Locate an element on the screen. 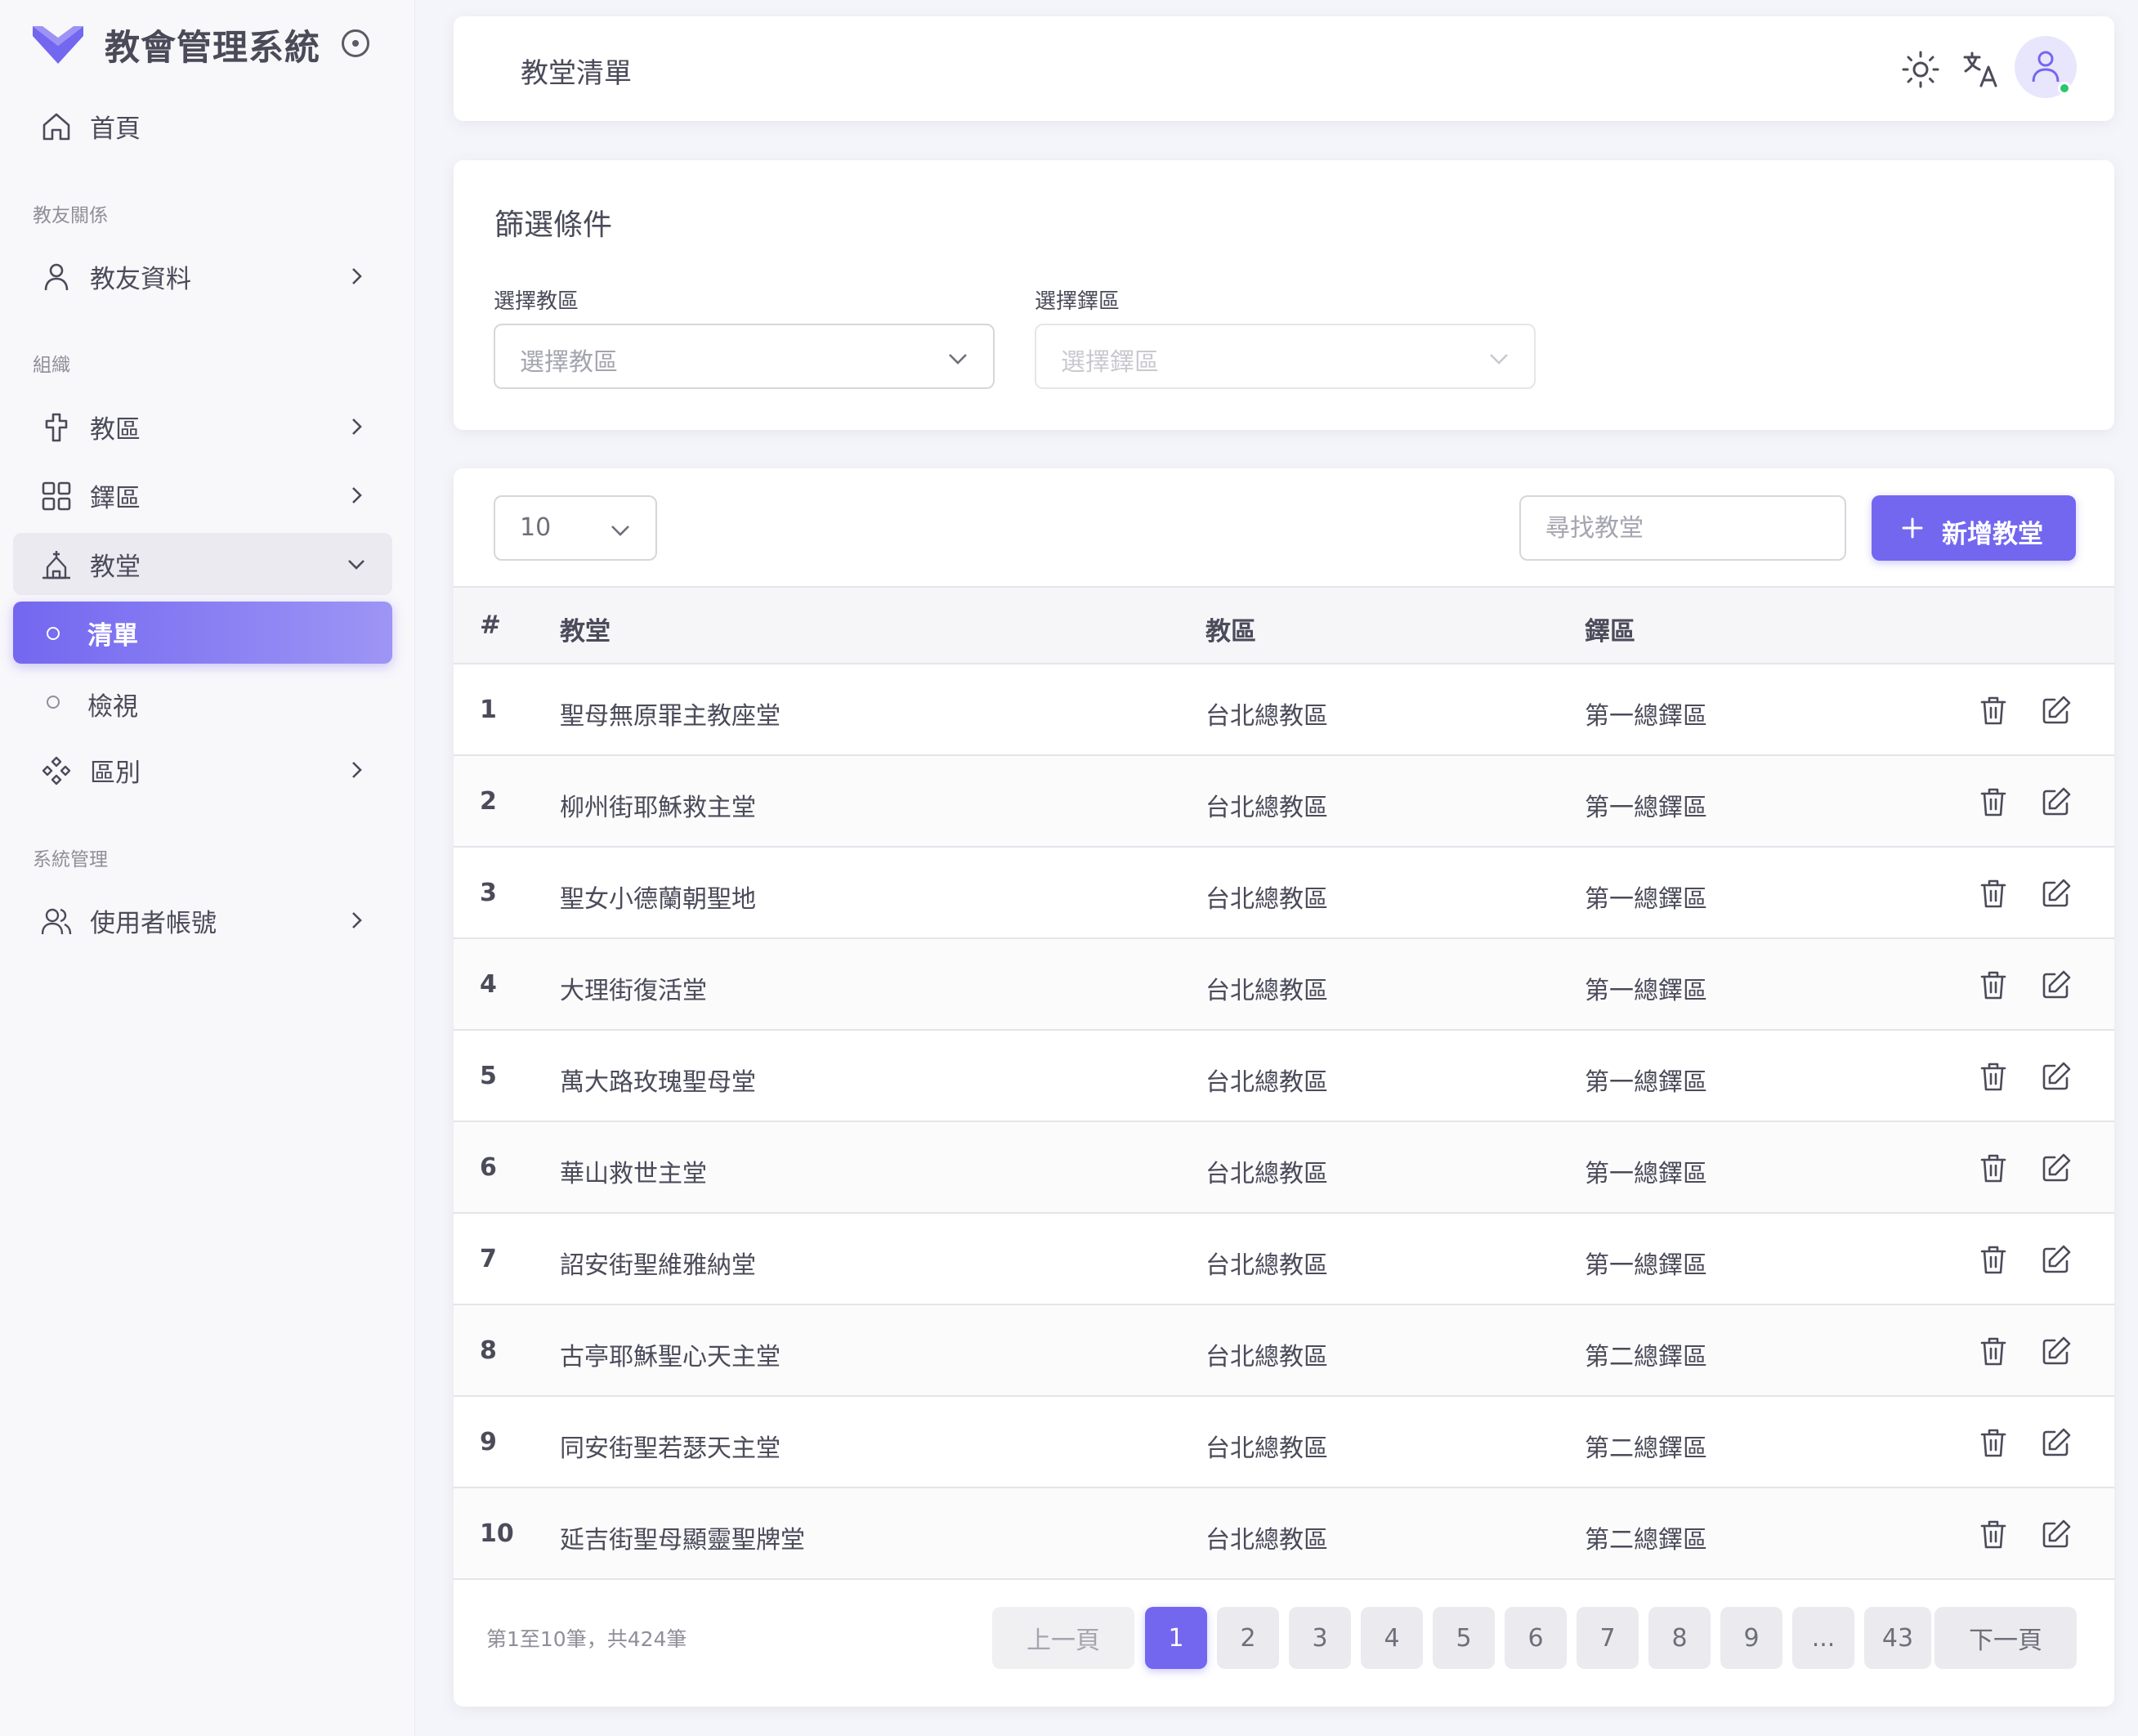 Image resolution: width=2138 pixels, height=1736 pixels. section-members: 教友關係 is located at coordinates (70, 216).